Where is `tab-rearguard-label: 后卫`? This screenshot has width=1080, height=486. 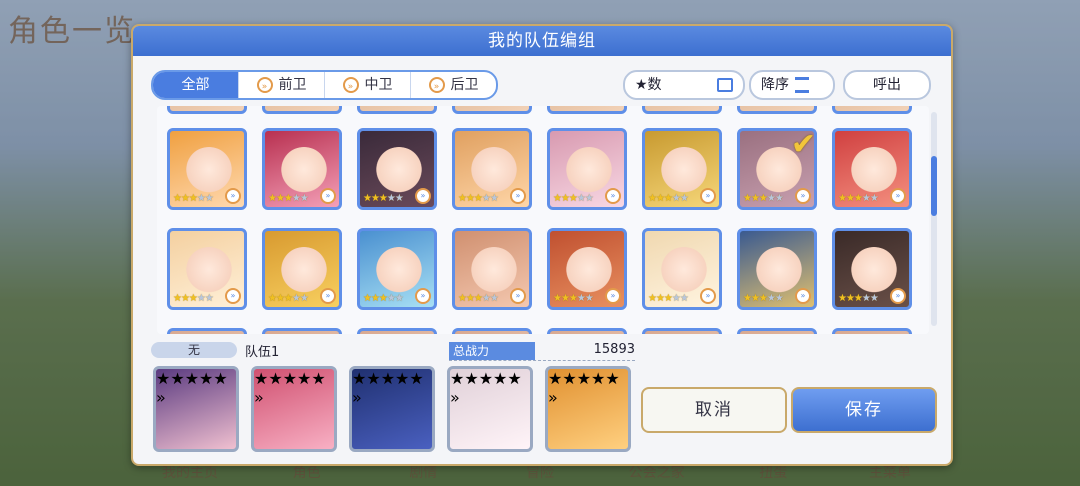 tab-rearguard-label: 后卫 is located at coordinates (464, 85).